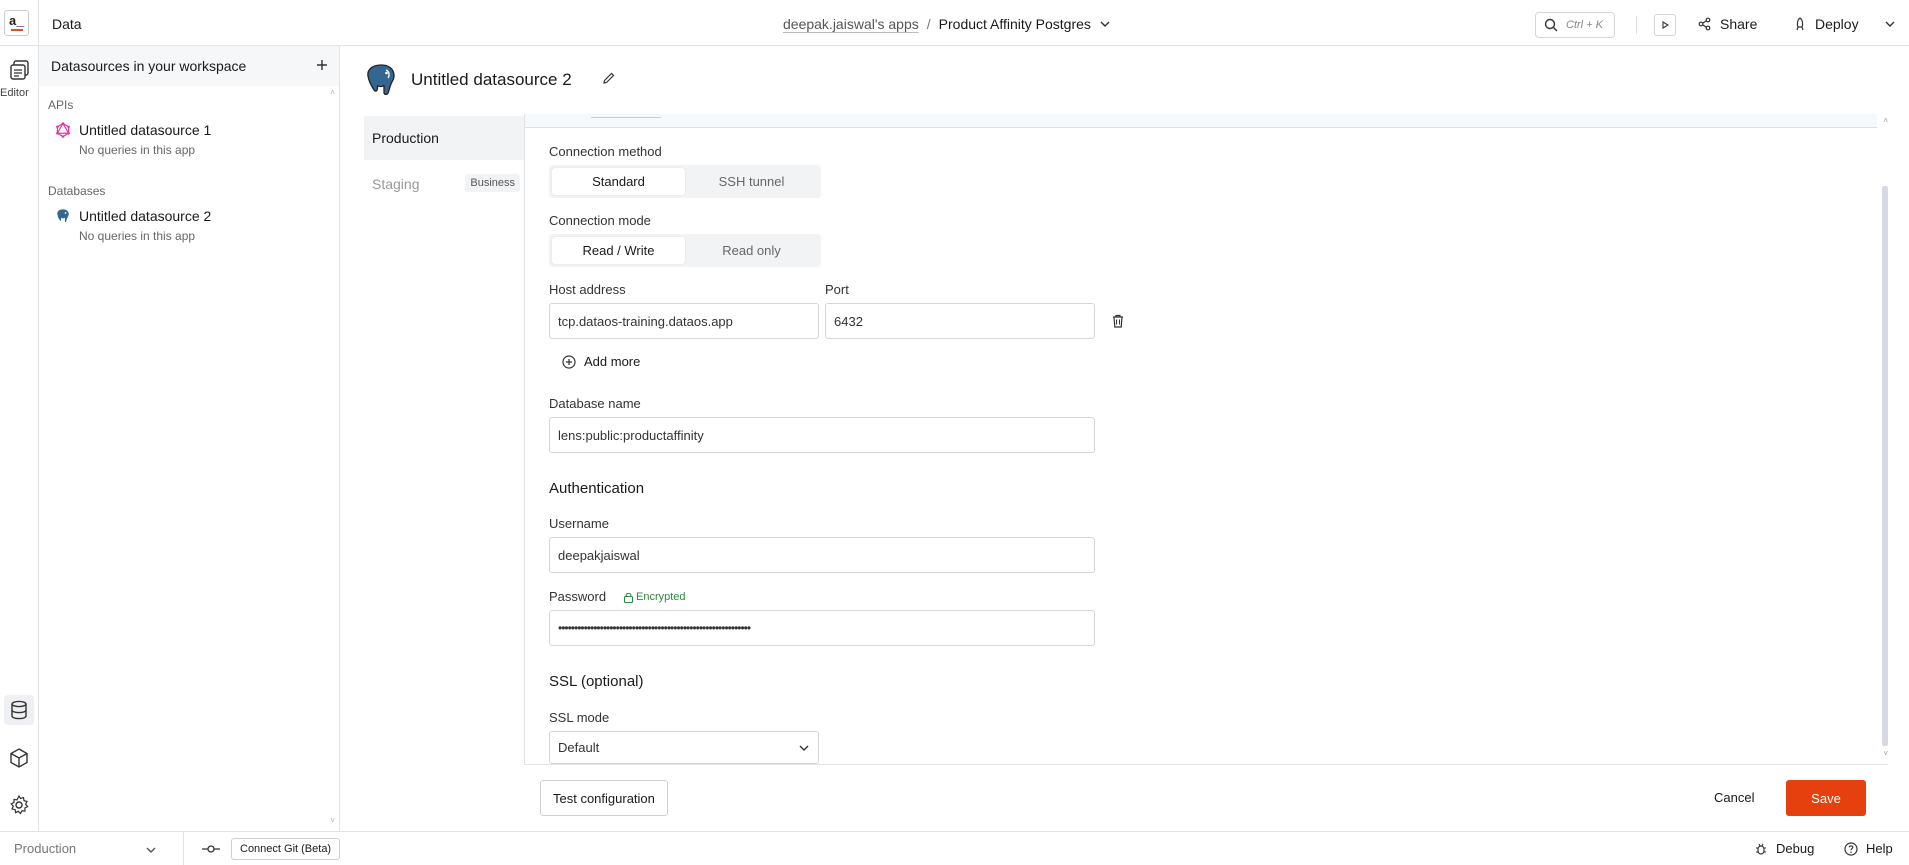 This screenshot has height=865, width=1909. I want to click on environment-selector: Production, so click(45, 848).